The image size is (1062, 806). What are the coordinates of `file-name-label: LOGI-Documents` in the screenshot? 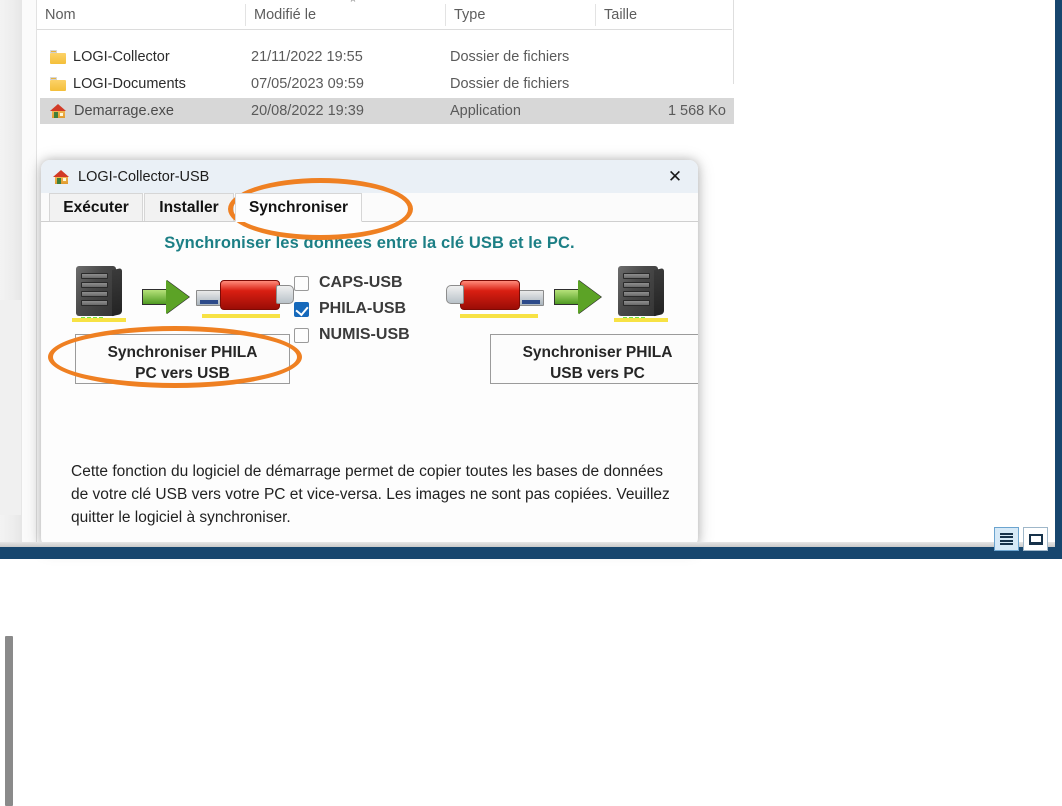 It's located at (129, 84).